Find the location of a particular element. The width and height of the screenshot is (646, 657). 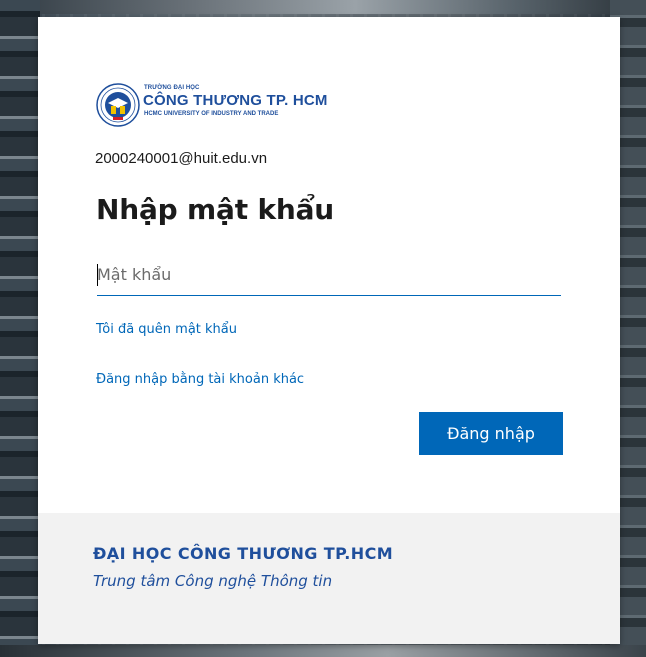

sign-in-button: Đăng nhập is located at coordinates (491, 433).